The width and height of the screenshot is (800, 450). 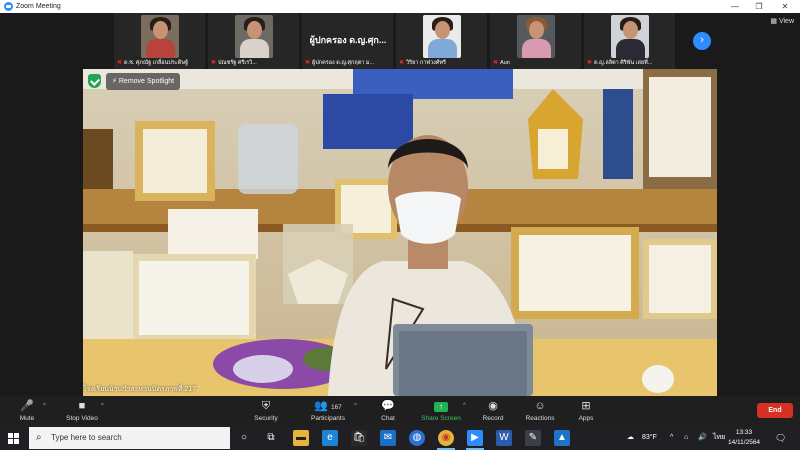 What do you see at coordinates (533, 438) in the screenshot?
I see `paint-icon: ✎` at bounding box center [533, 438].